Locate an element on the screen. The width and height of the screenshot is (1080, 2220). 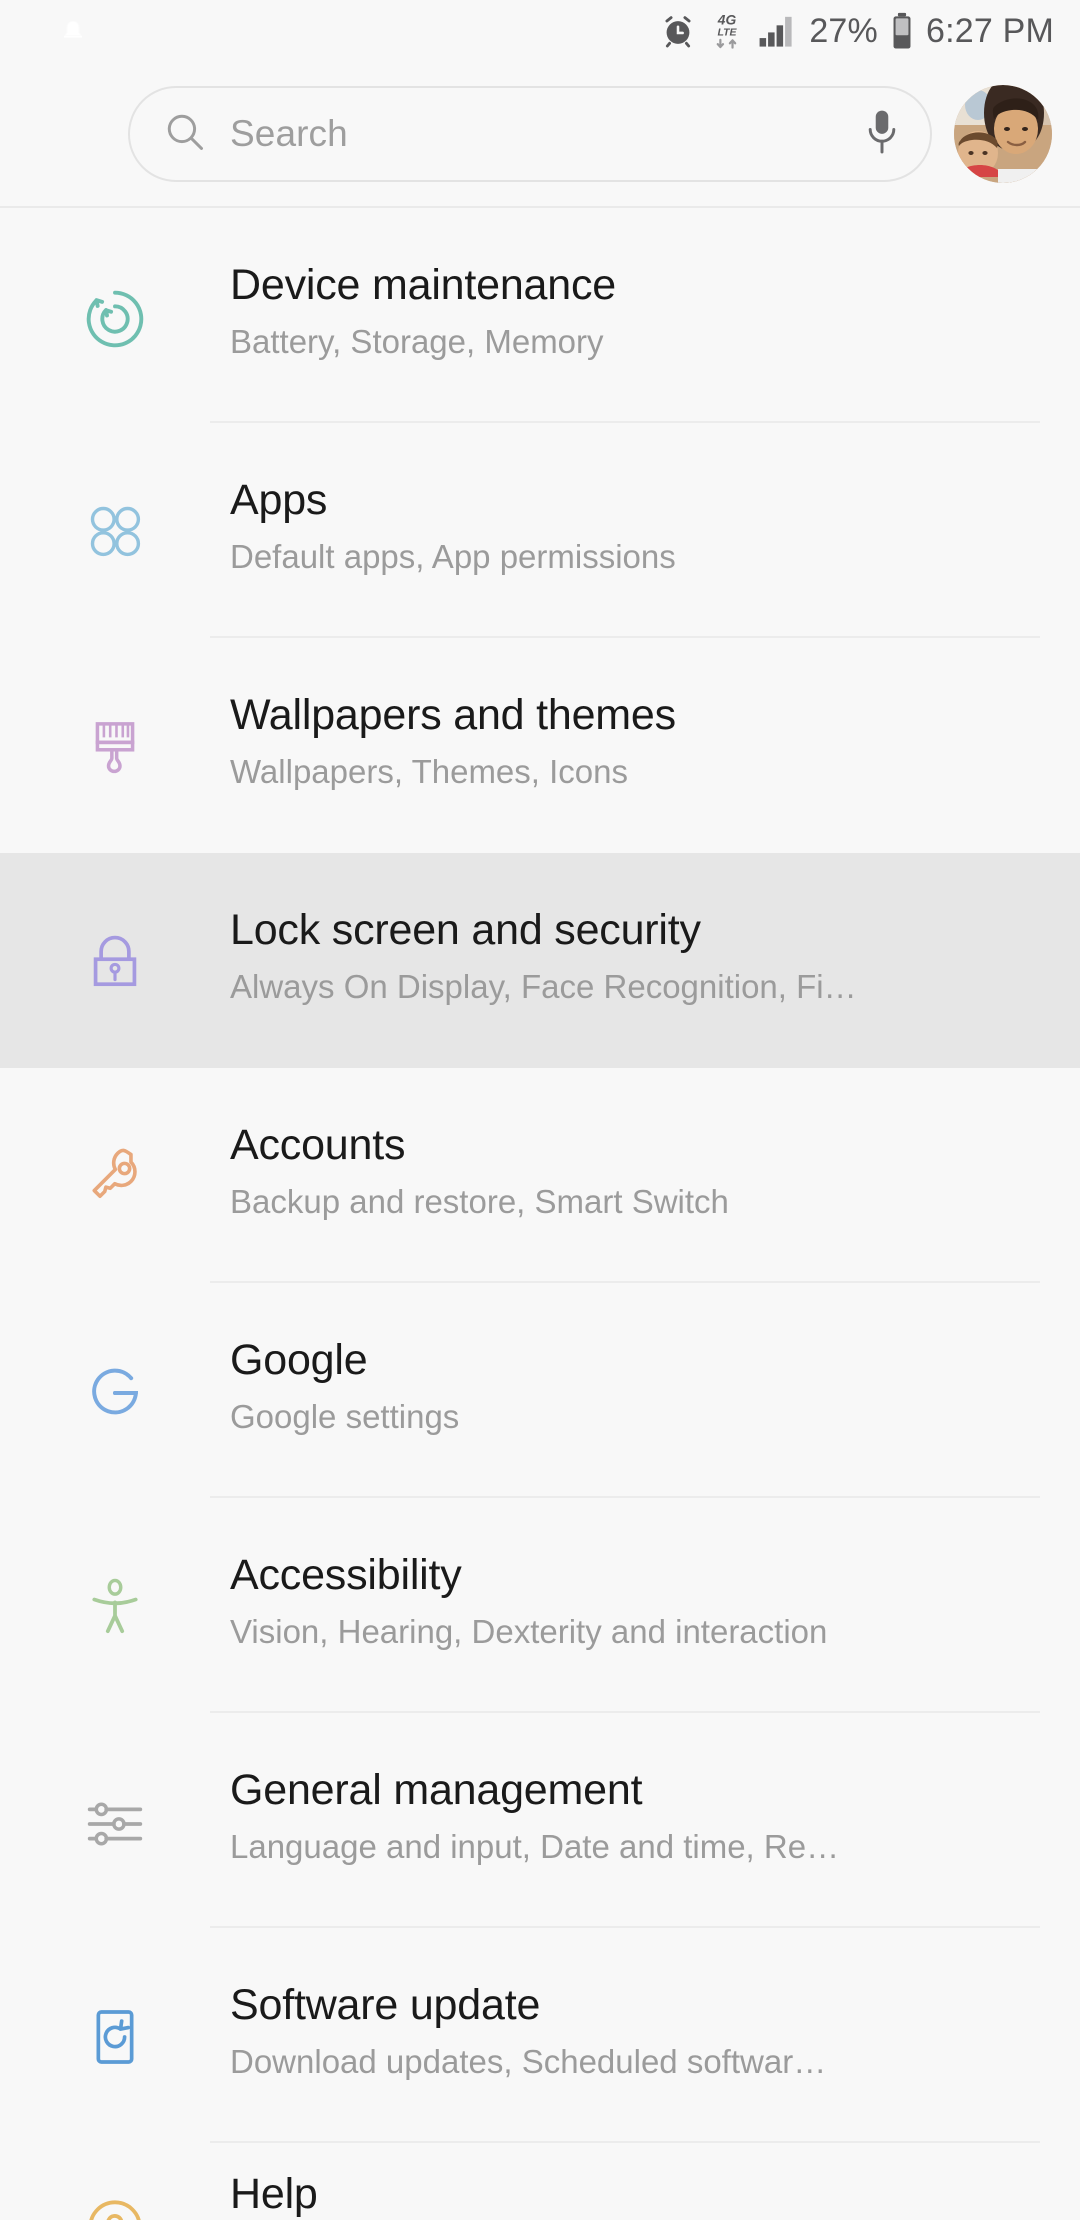
key-icon is located at coordinates (115, 1142).